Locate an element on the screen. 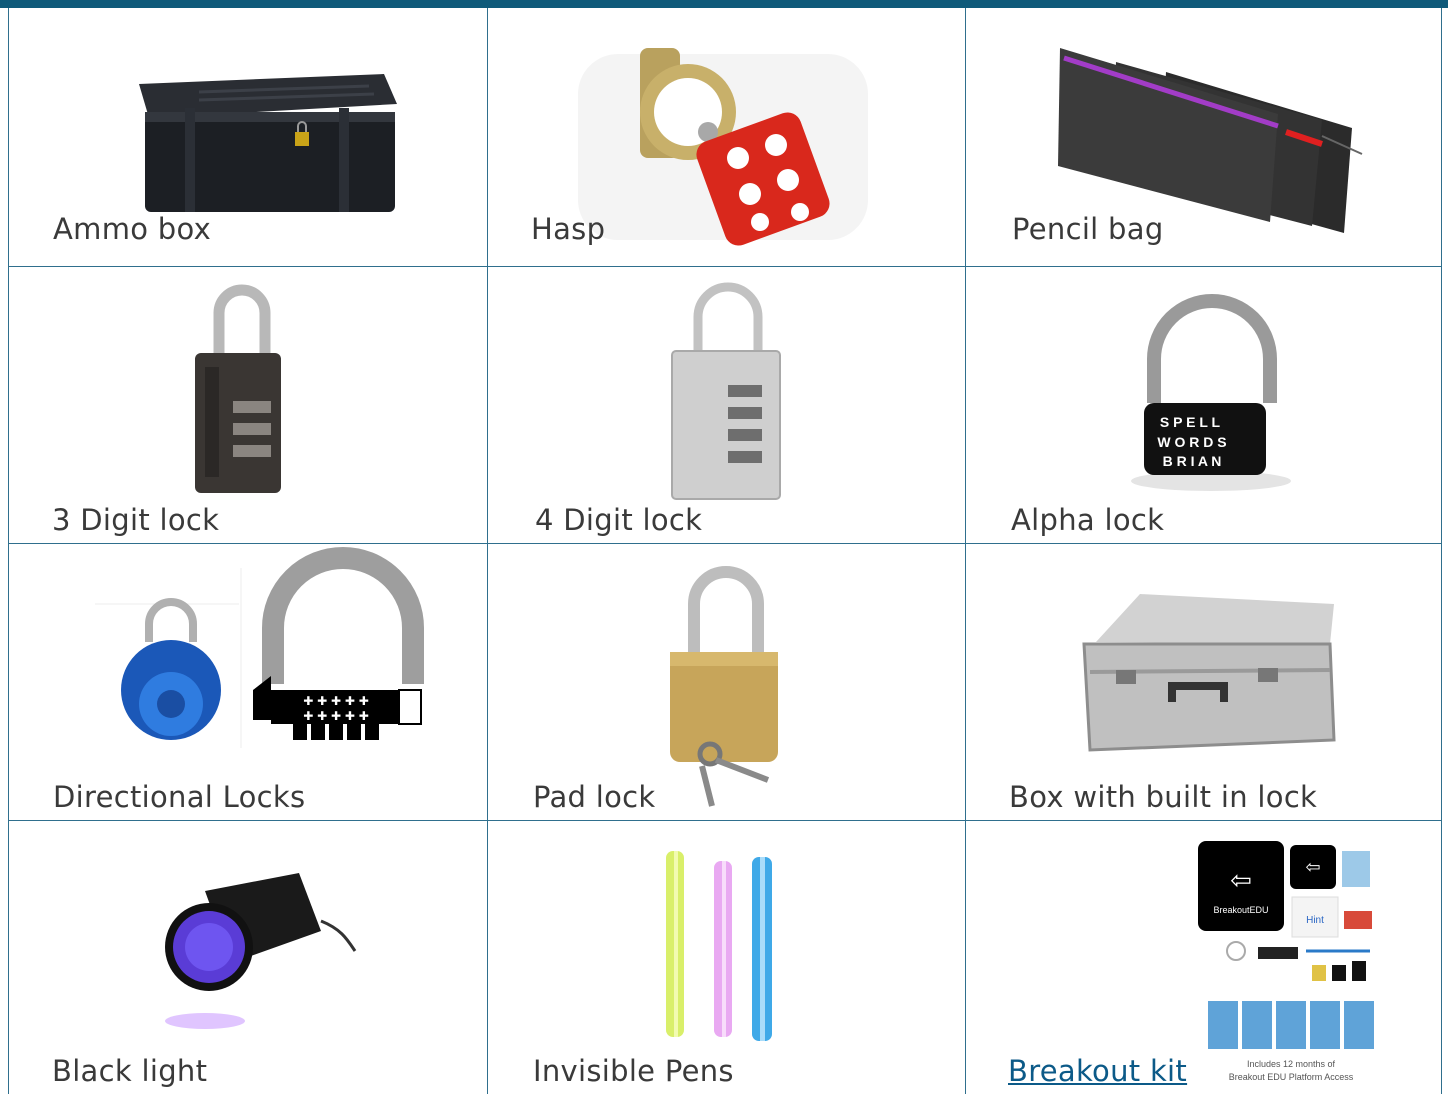 The image size is (1448, 1094). item-label: Alpha lock is located at coordinates (1088, 520).